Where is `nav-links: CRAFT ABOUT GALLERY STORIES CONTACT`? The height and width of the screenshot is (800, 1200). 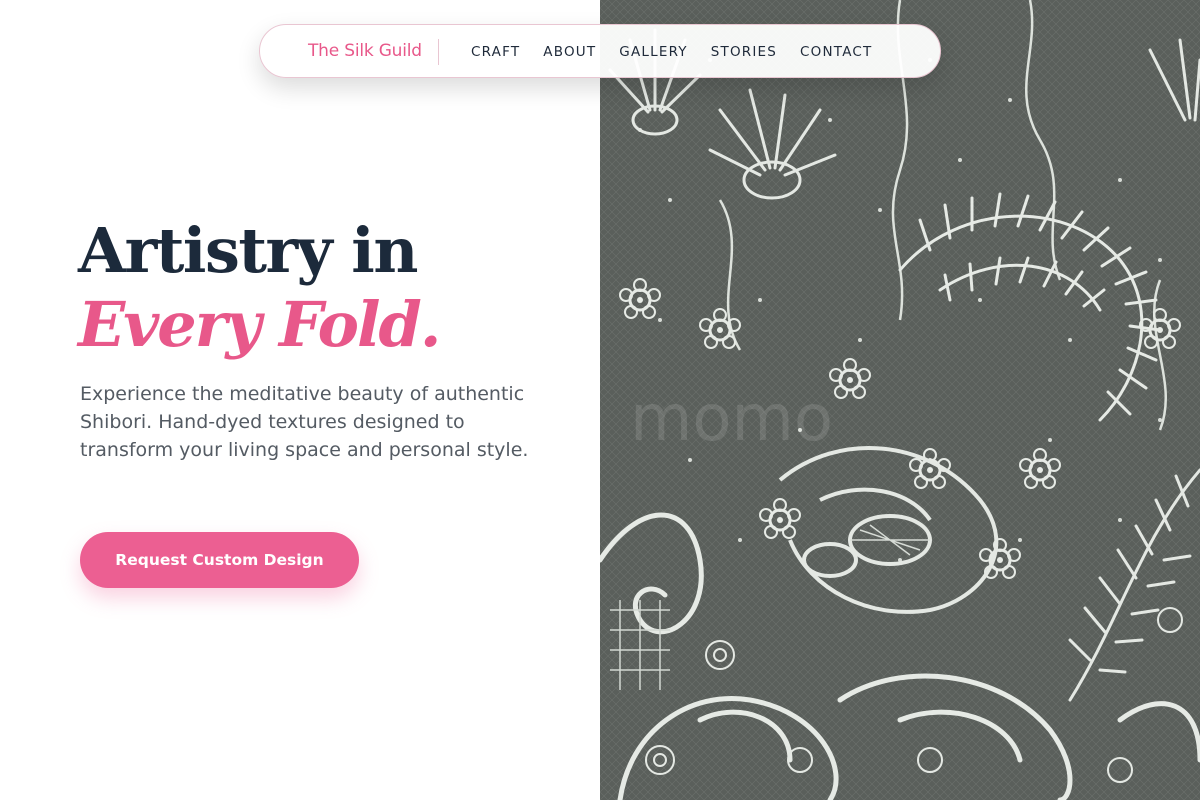
nav-links: CRAFT ABOUT GALLERY STORIES CONTACT is located at coordinates (671, 52).